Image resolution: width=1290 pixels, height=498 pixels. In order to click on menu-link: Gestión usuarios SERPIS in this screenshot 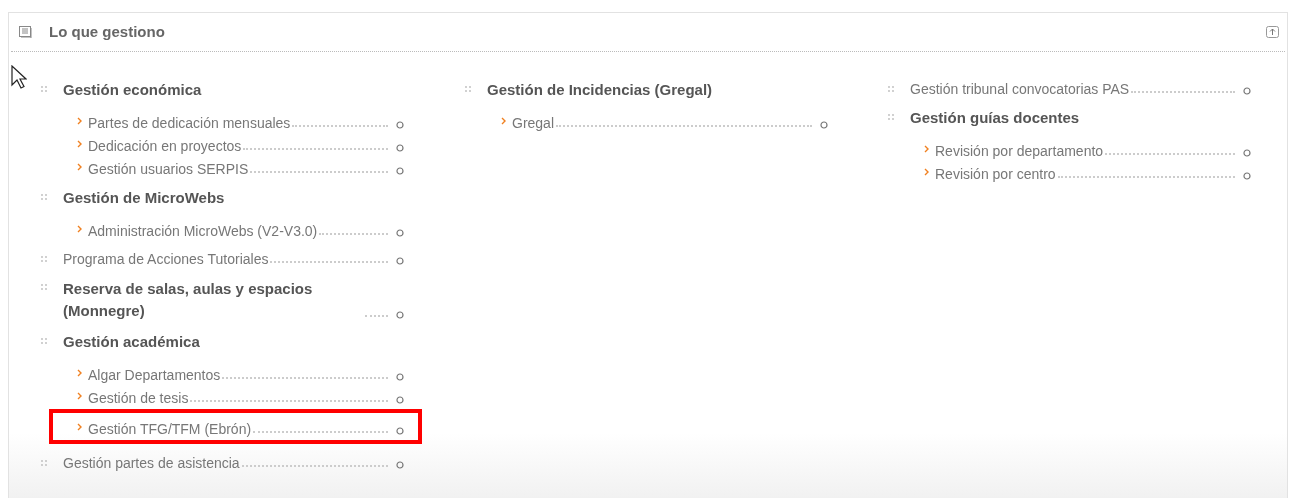, I will do `click(168, 169)`.